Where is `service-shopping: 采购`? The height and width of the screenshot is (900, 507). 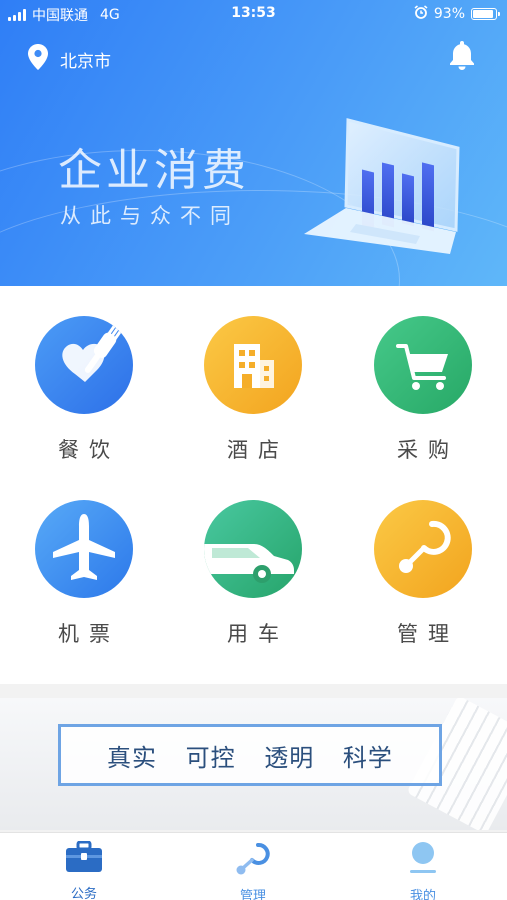
service-shopping: 采购 is located at coordinates (423, 390).